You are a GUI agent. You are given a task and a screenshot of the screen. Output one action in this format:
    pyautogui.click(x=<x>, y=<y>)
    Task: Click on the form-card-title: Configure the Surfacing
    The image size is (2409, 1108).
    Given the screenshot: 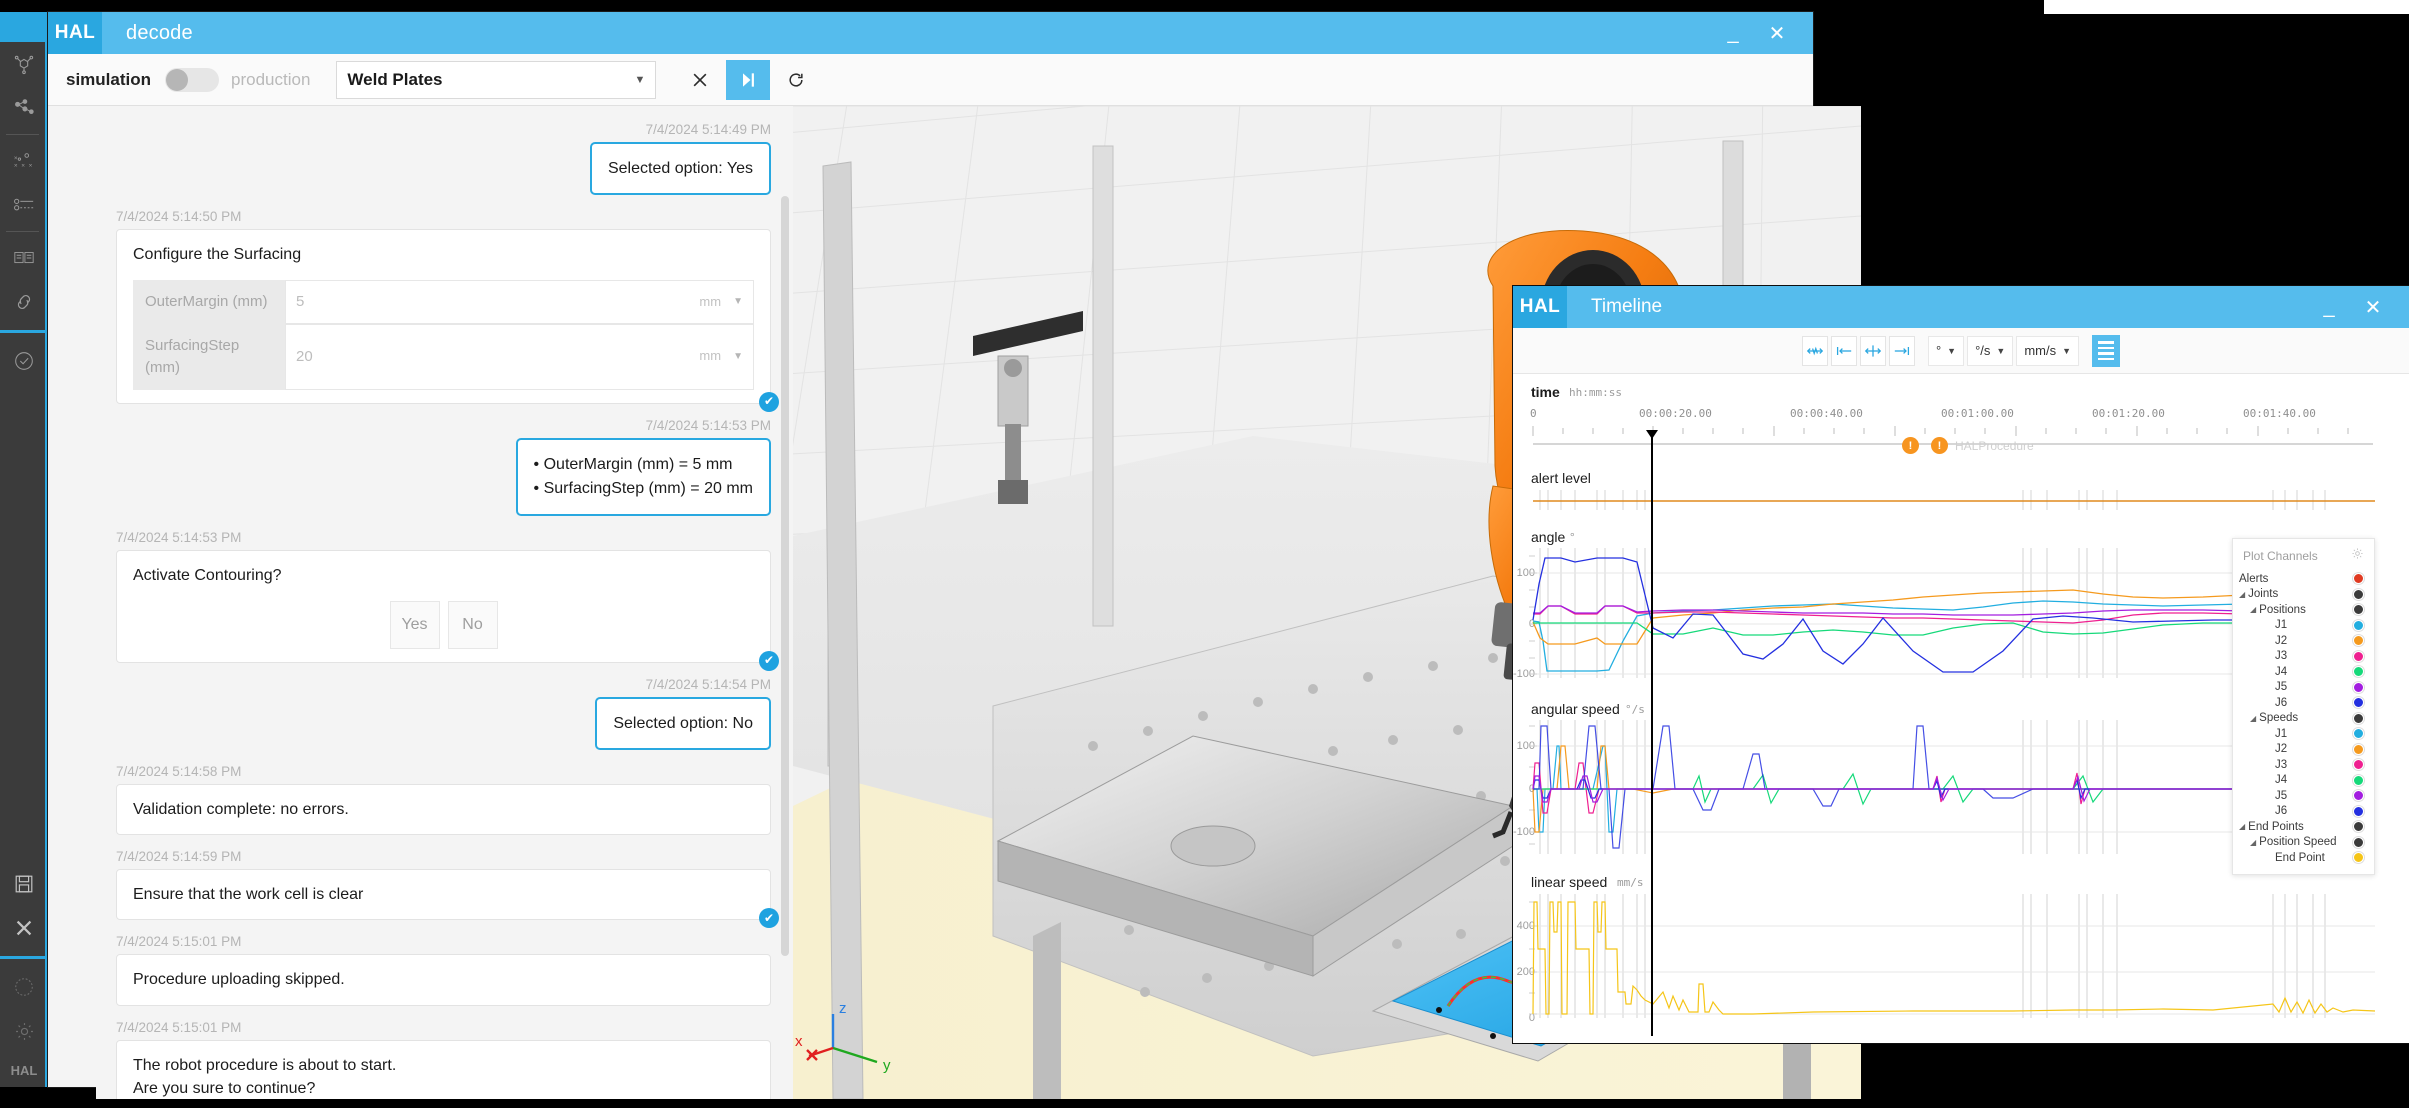 What is the action you would take?
    pyautogui.click(x=217, y=255)
    